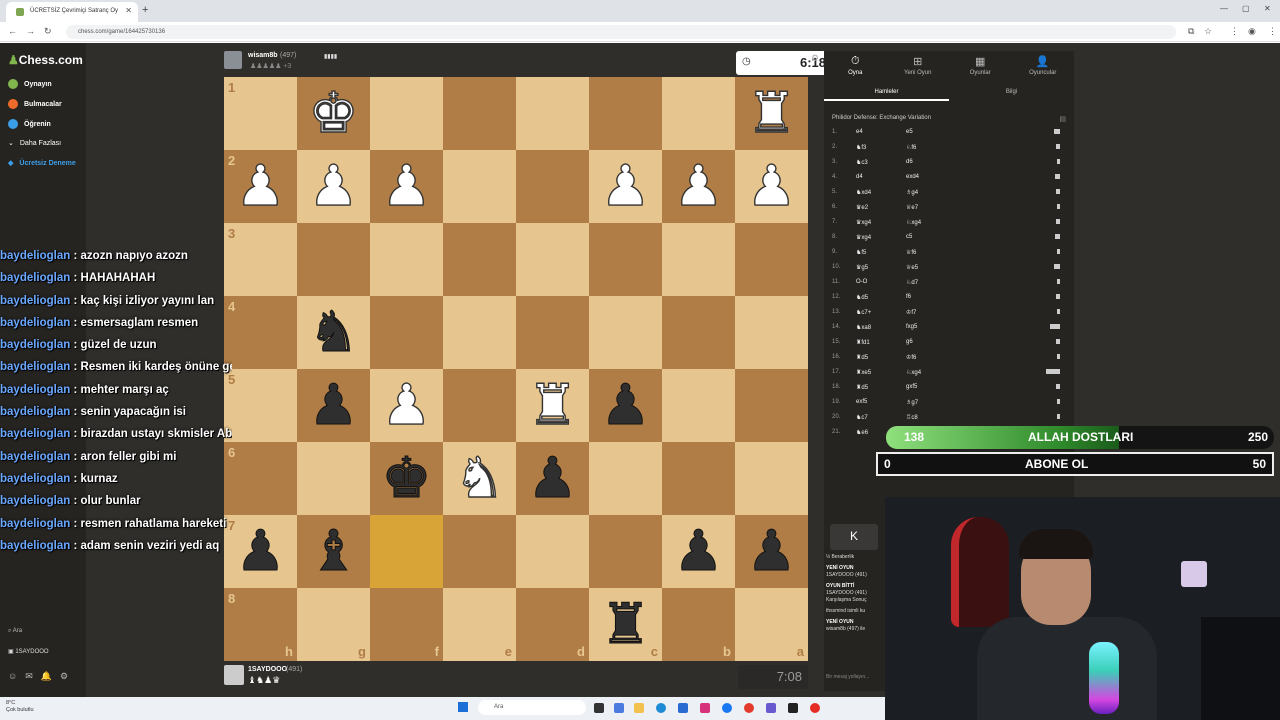 The image size is (1280, 720). I want to click on bookmark-icon: ▤, so click(1062, 119).